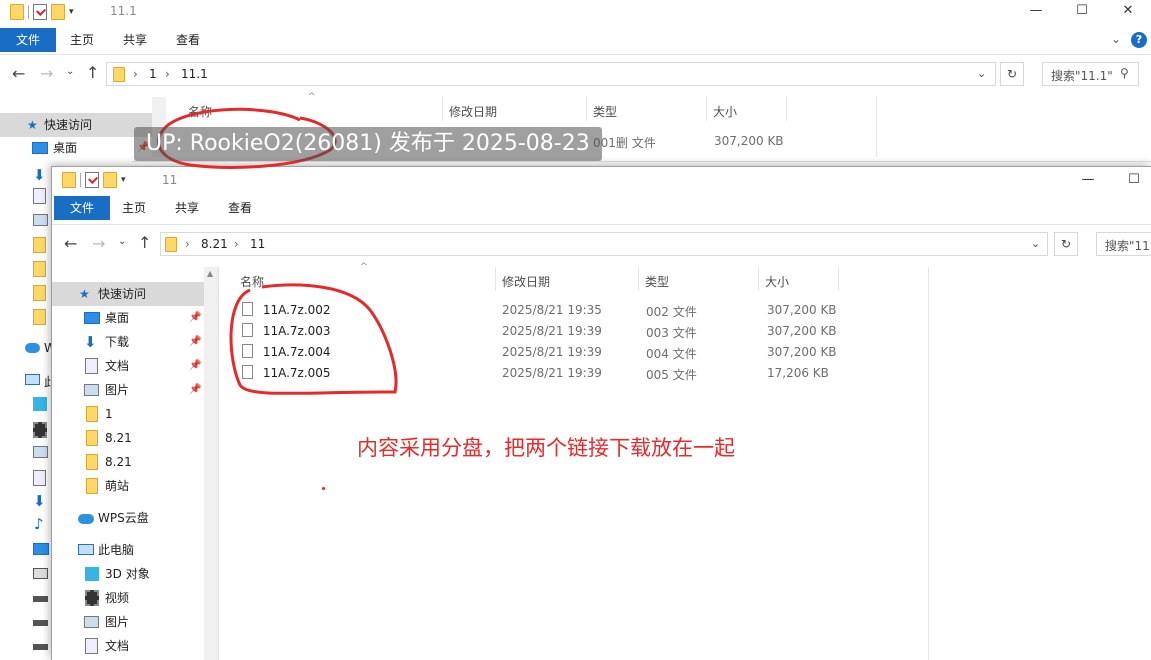 This screenshot has height=660, width=1151. I want to click on uploader-watermark: UP: RookieO2(26081) 发布于 2025-08-23, so click(368, 144).